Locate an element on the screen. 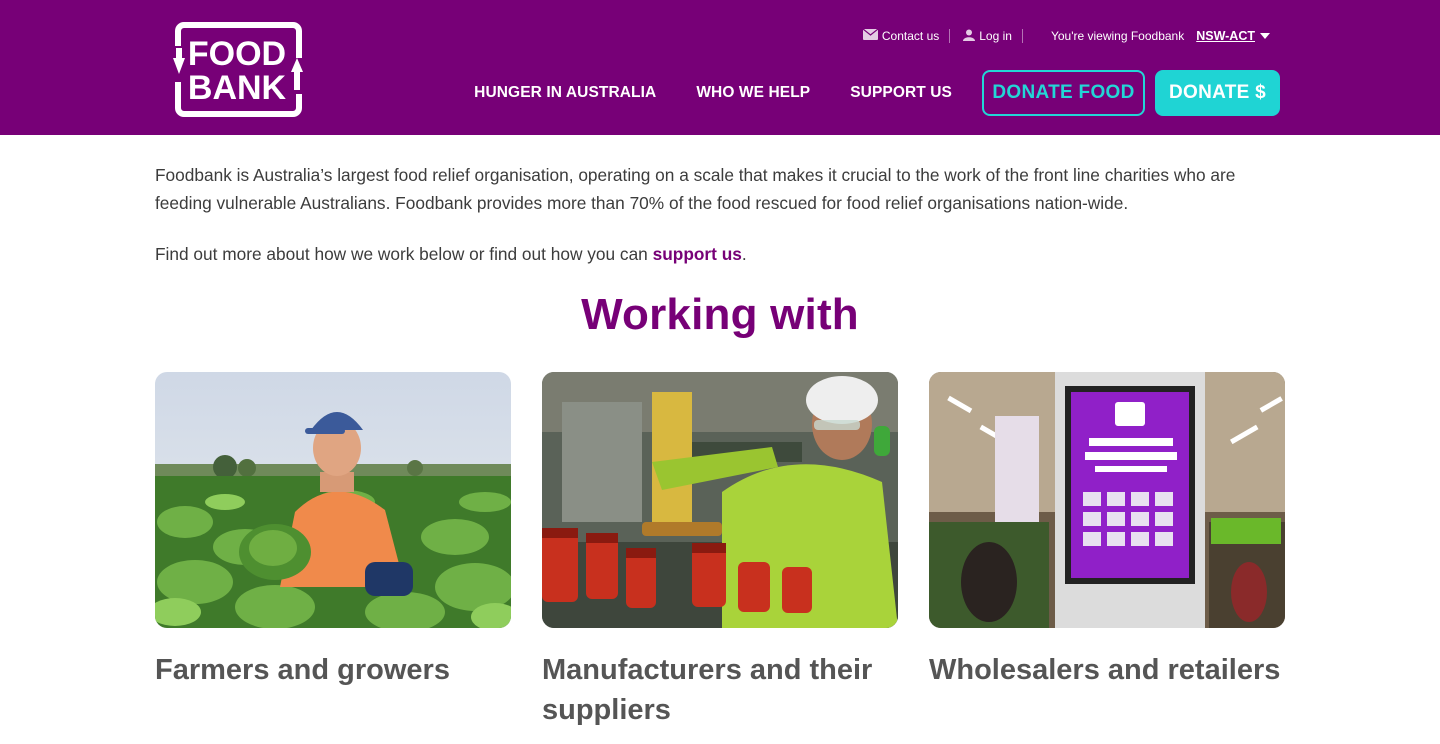 Image resolution: width=1440 pixels, height=744 pixels. contact-us-link: Contact us is located at coordinates (901, 35).